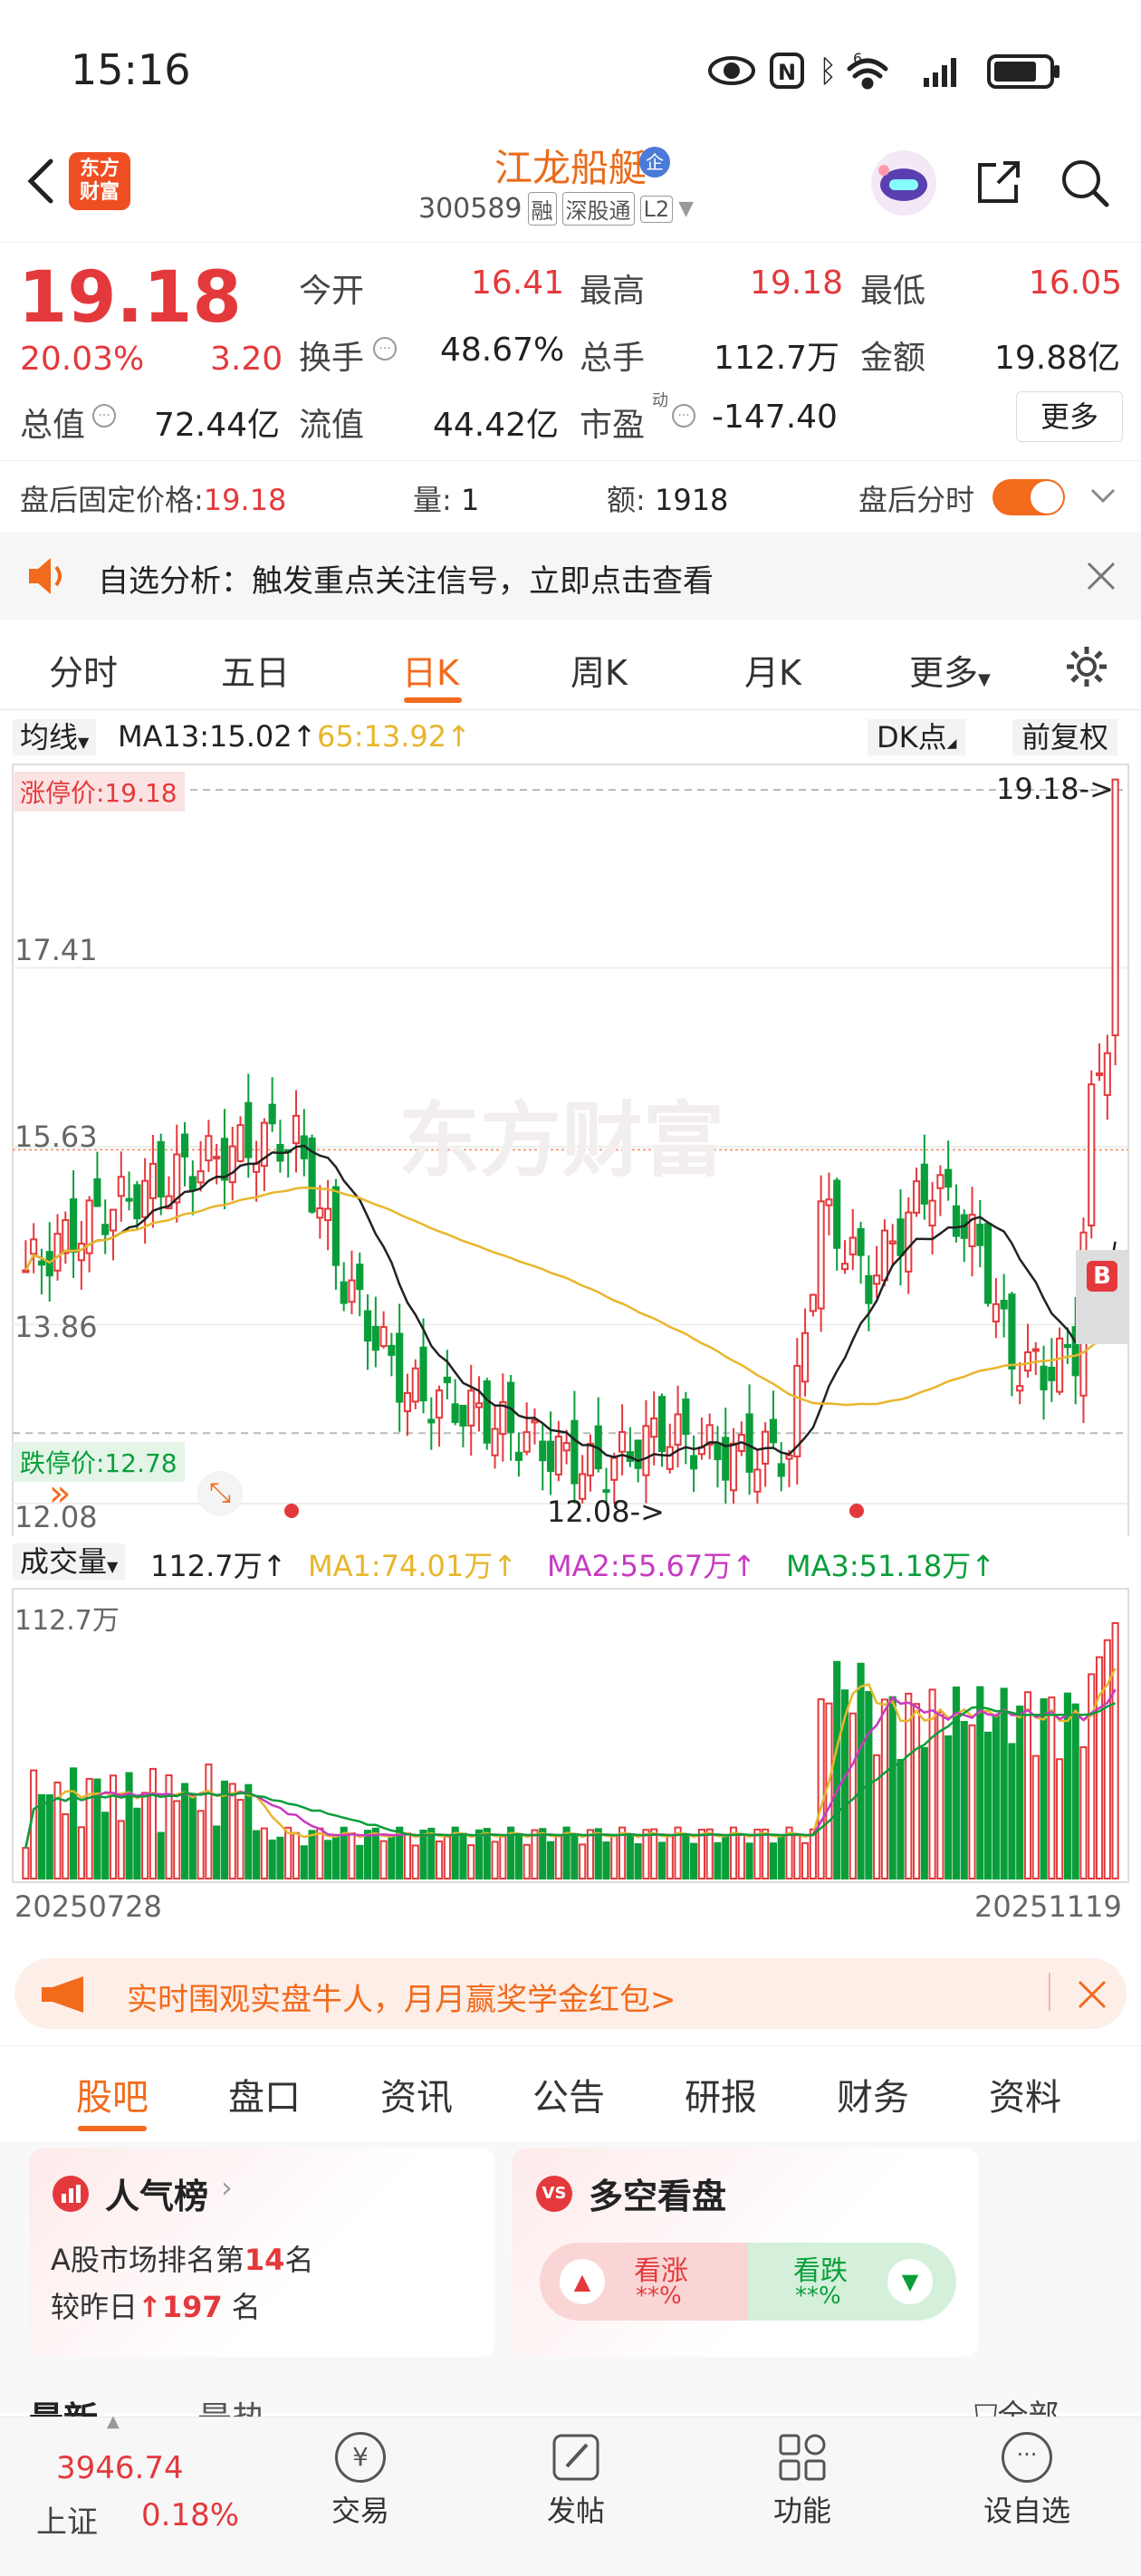 The height and width of the screenshot is (2576, 1141). I want to click on index-pct: 0.18%, so click(190, 2515).